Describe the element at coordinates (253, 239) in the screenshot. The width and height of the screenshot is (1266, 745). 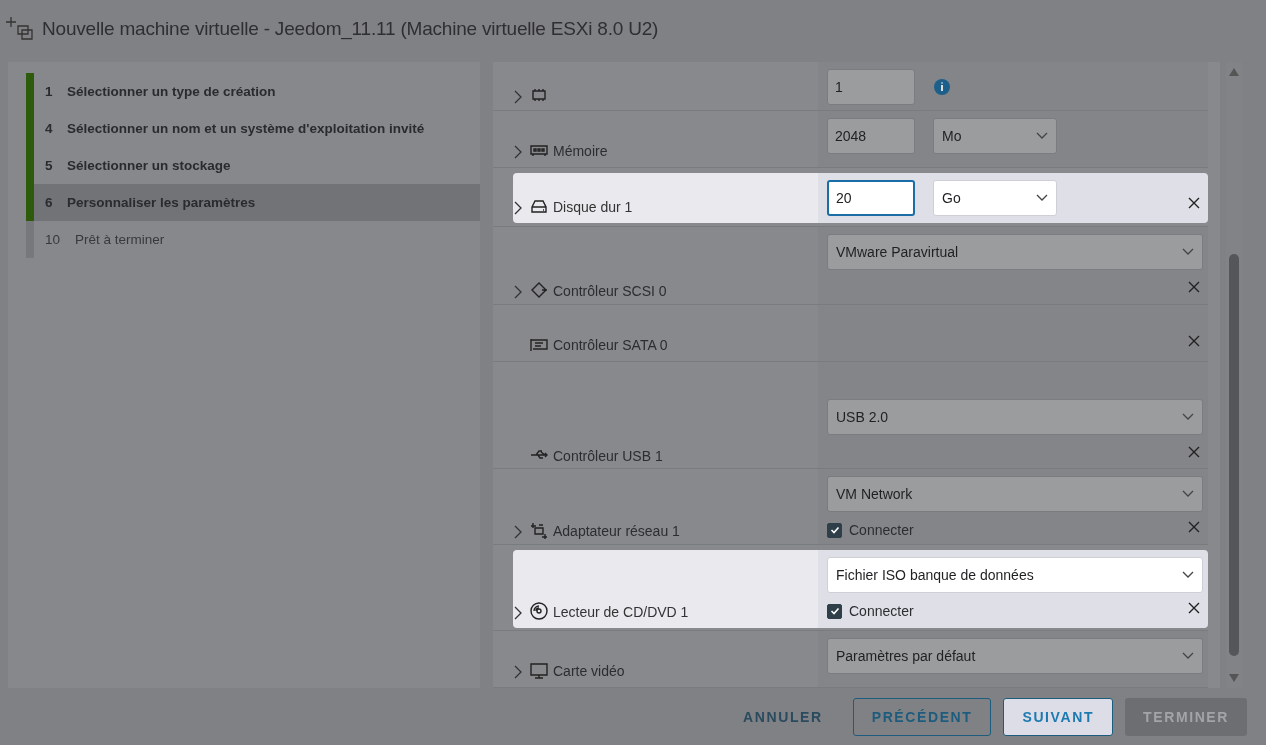
I see `wizard-step: 10 Prêt à terminer` at that location.